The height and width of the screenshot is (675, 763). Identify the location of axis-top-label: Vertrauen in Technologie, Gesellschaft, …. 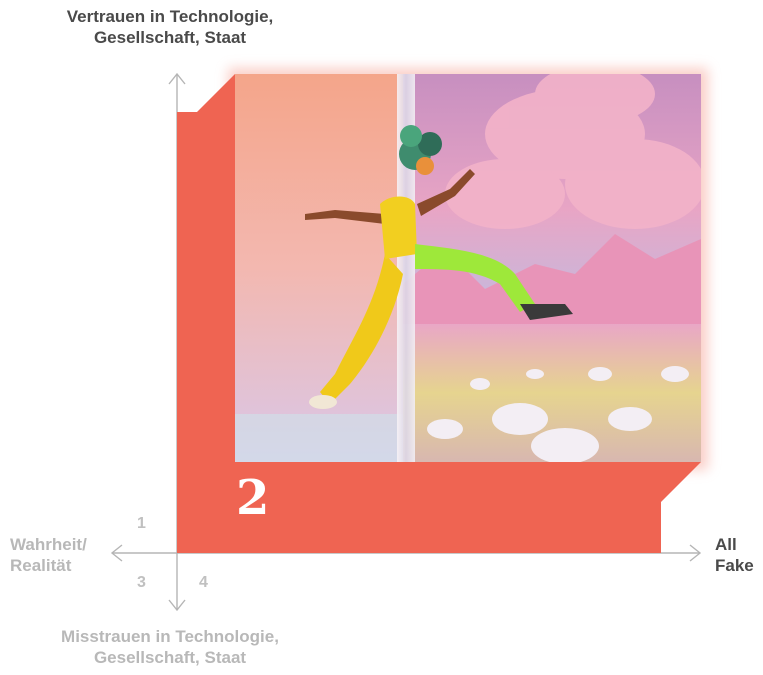
(170, 27).